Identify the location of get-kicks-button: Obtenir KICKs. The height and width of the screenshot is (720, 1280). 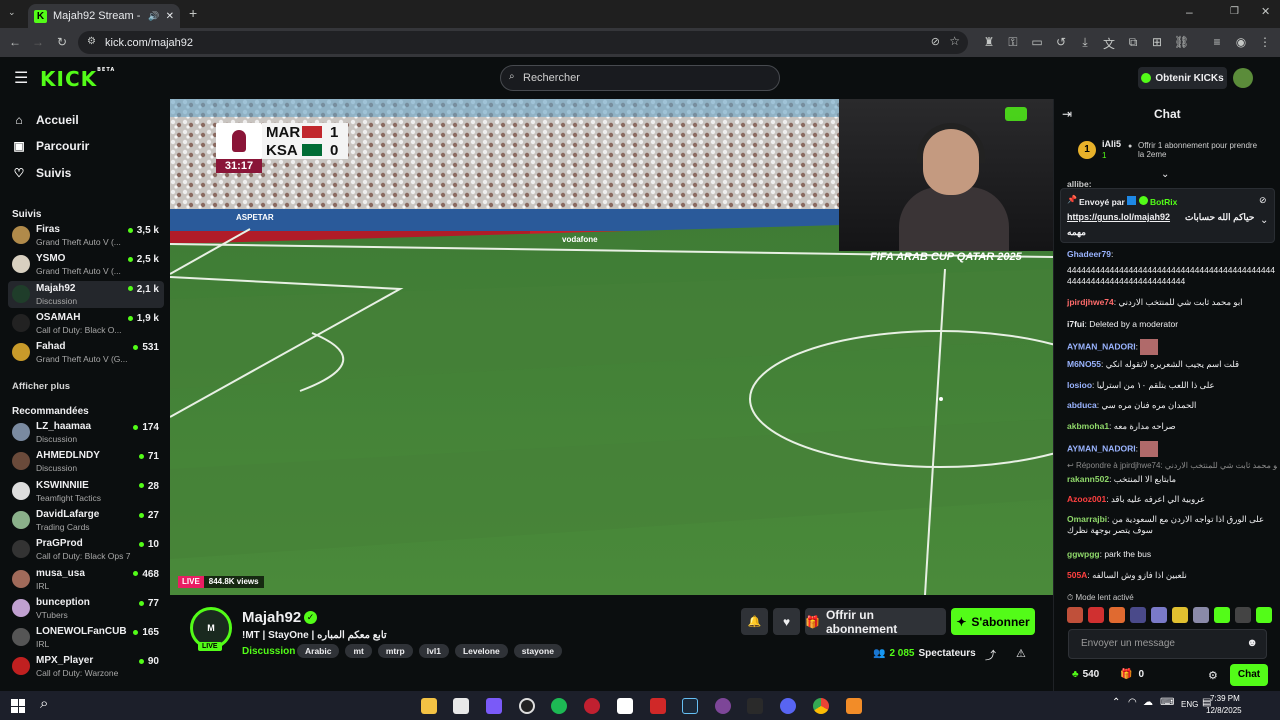
(1182, 78).